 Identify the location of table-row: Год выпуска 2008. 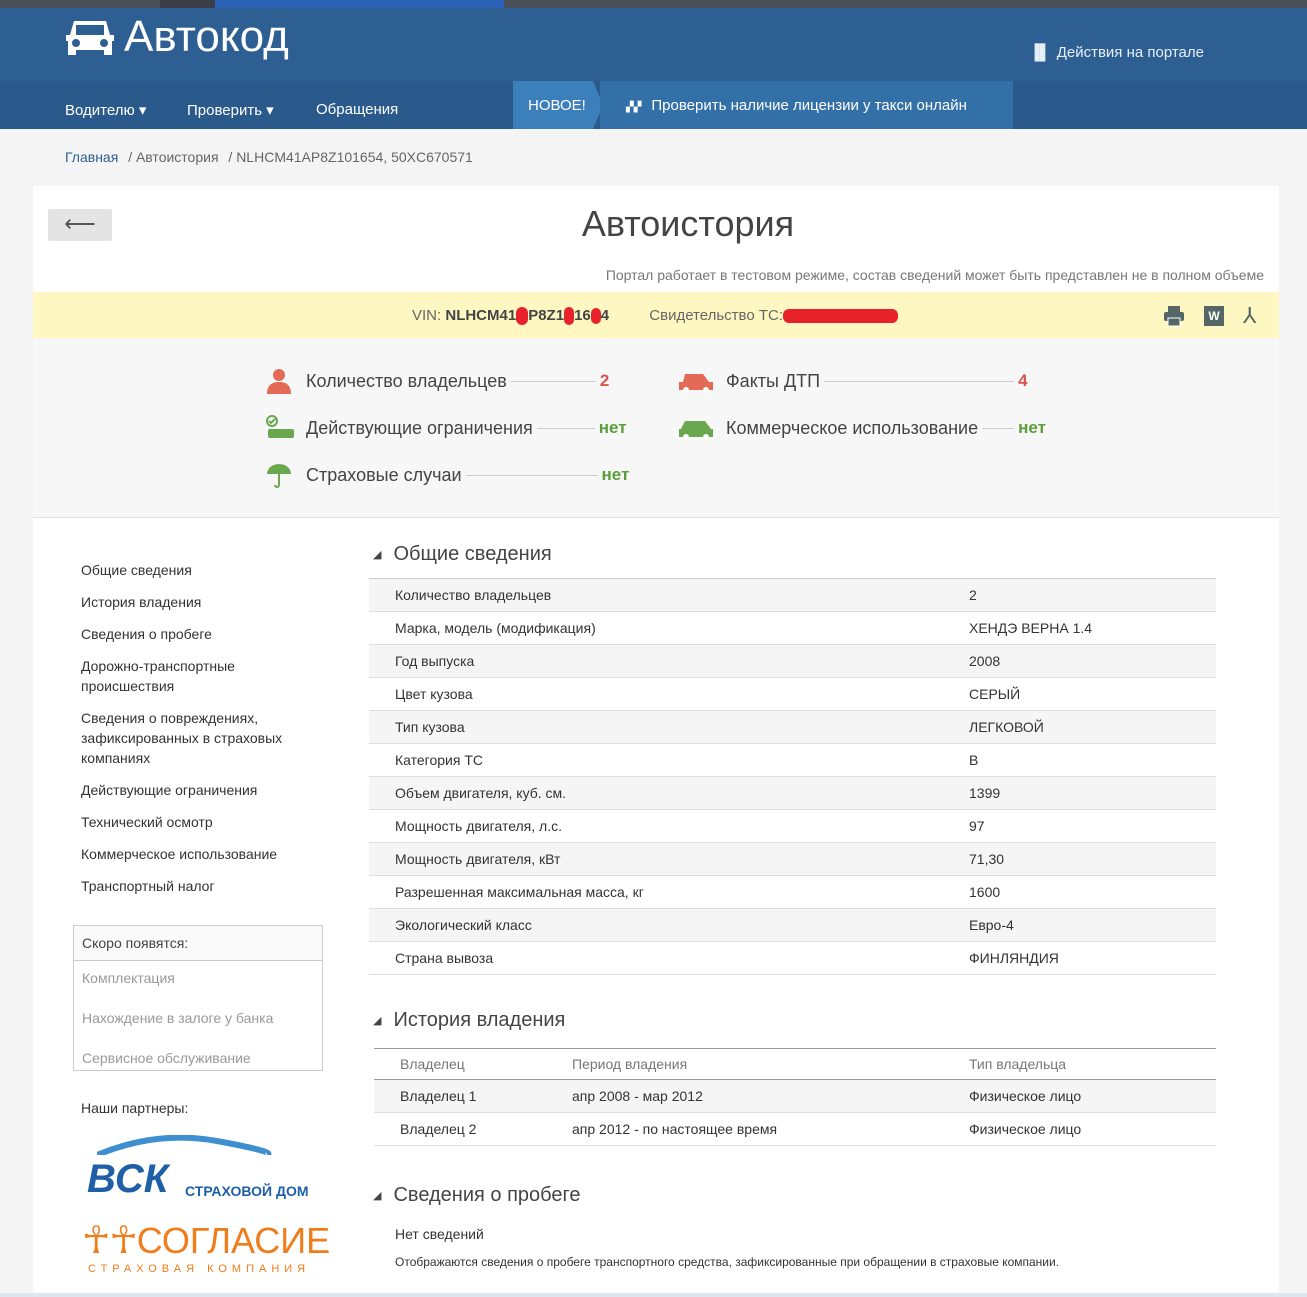
(792, 661).